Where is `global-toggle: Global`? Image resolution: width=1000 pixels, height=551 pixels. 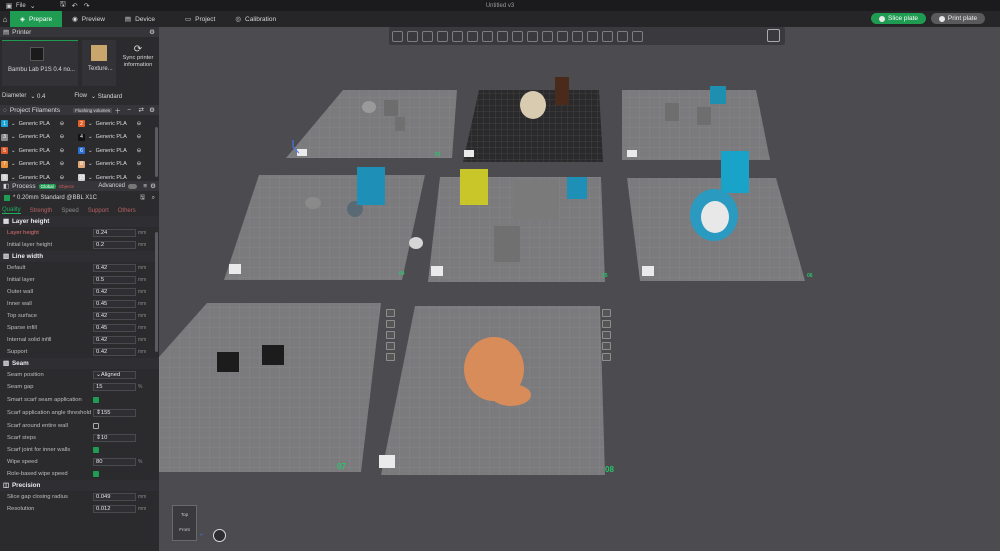 global-toggle: Global is located at coordinates (47, 186).